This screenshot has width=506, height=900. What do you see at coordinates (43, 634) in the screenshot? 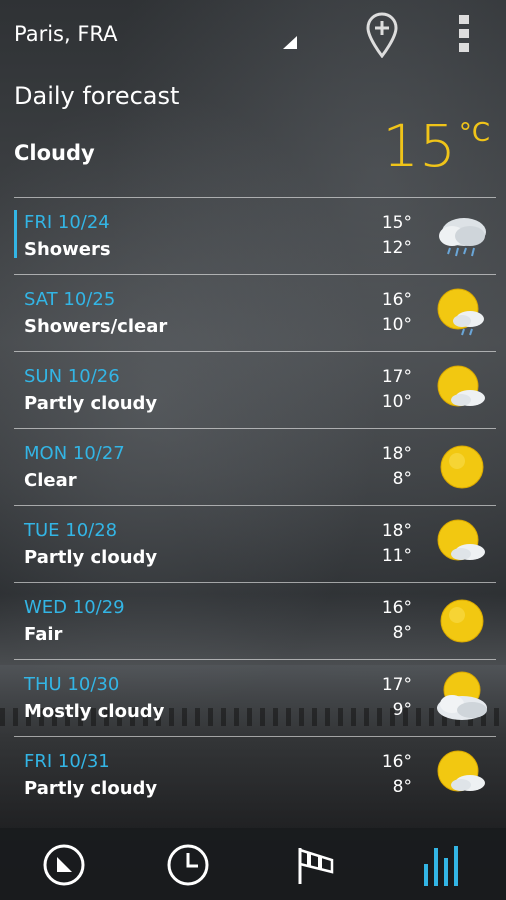
I see `forecast-description: Fair` at bounding box center [43, 634].